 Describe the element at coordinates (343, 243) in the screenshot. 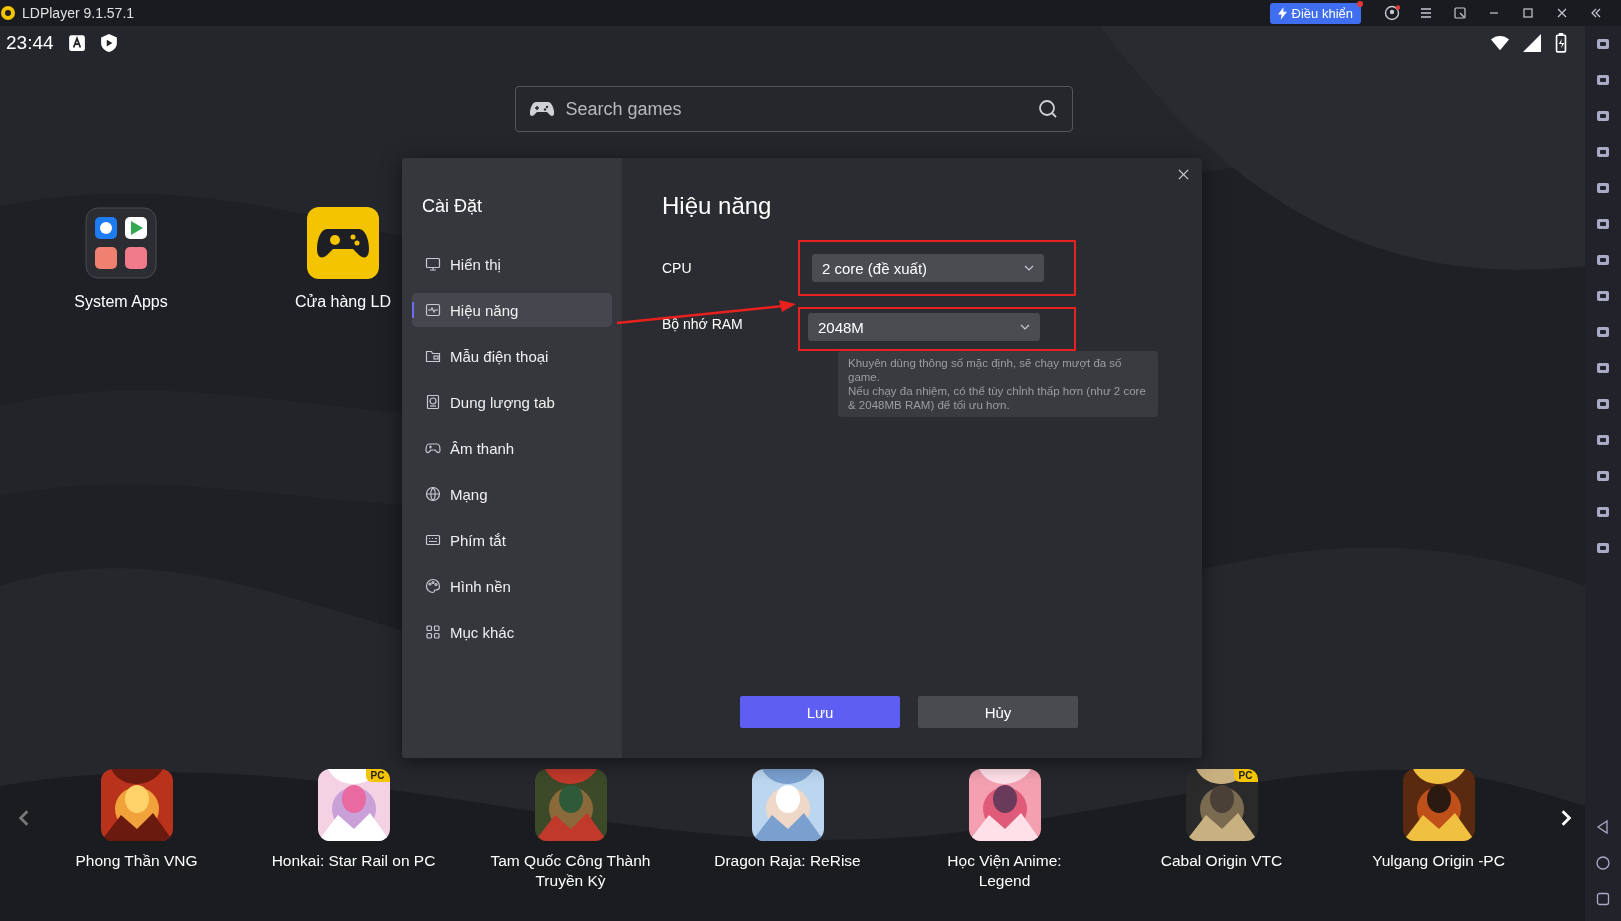

I see `gamepad-app-icon` at that location.